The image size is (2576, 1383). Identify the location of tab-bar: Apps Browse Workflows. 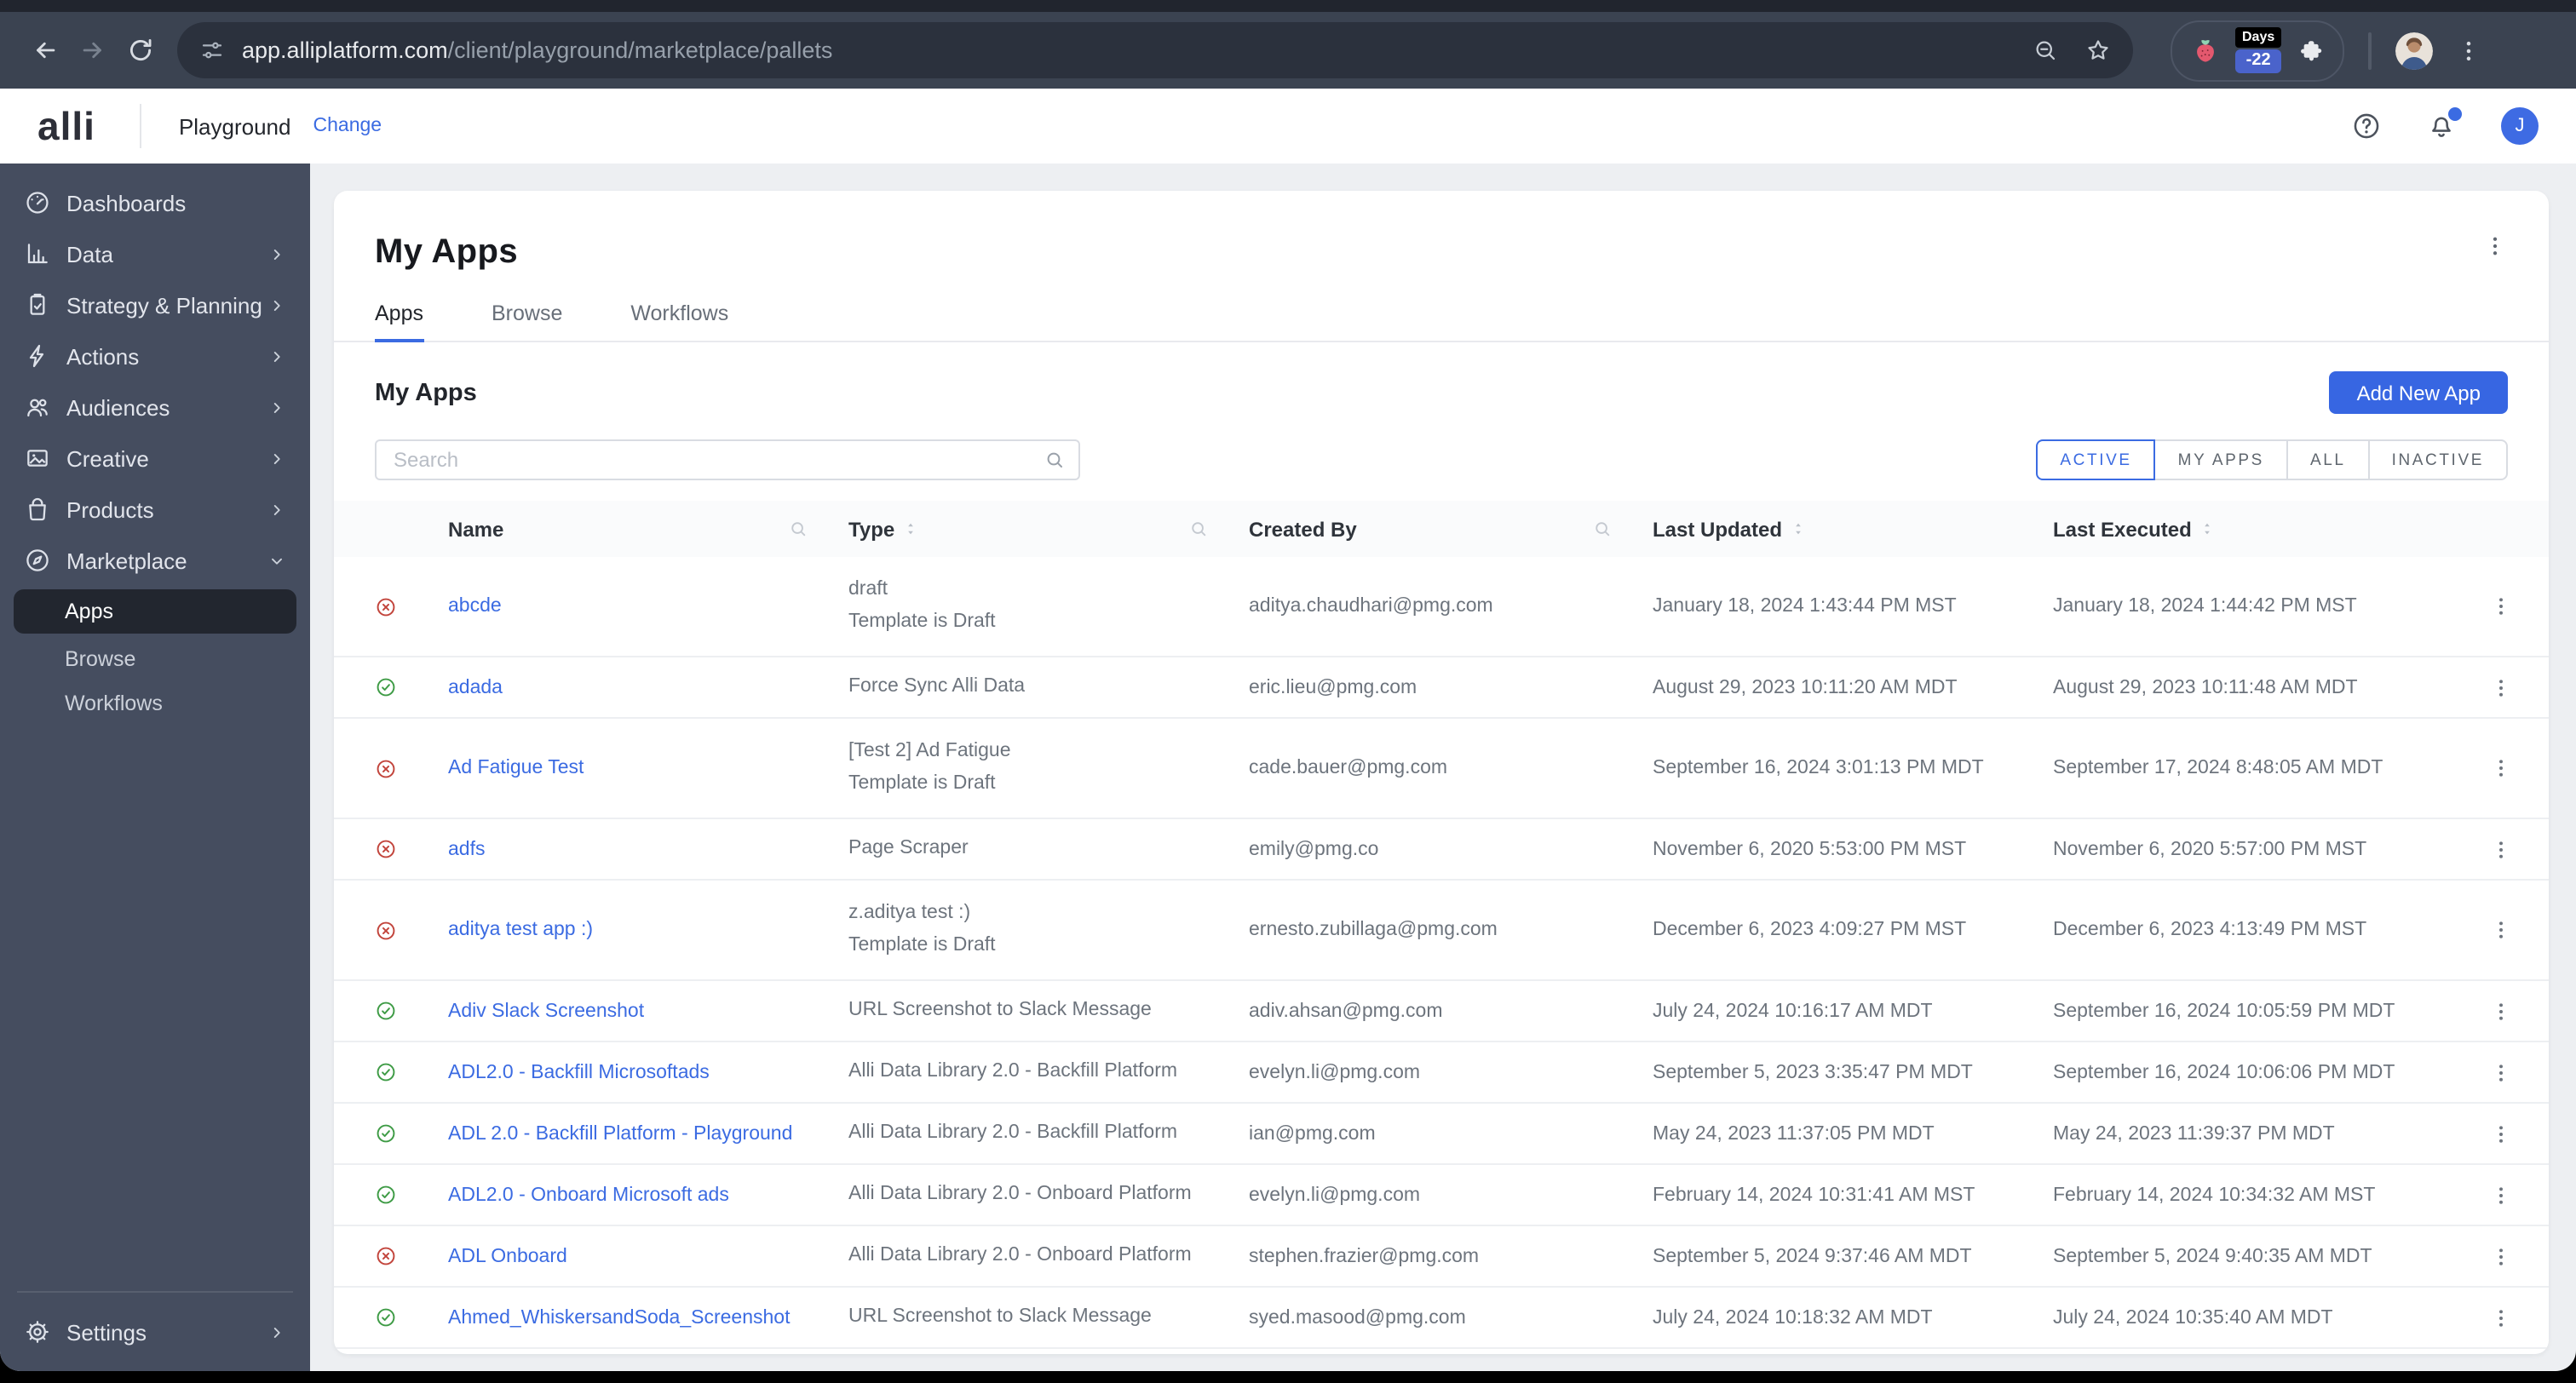
(1442, 321).